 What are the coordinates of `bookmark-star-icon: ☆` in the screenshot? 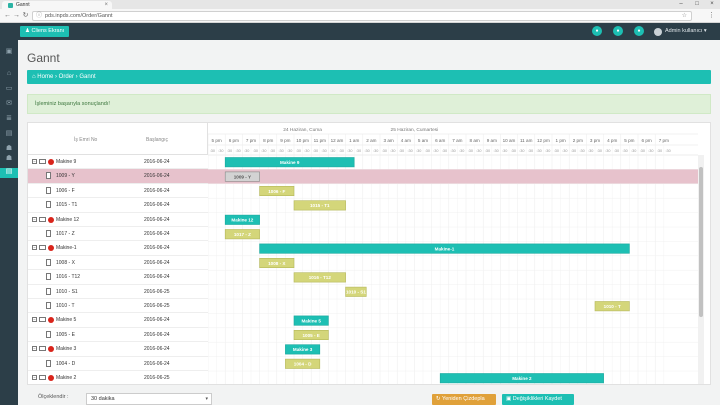 It's located at (684, 16).